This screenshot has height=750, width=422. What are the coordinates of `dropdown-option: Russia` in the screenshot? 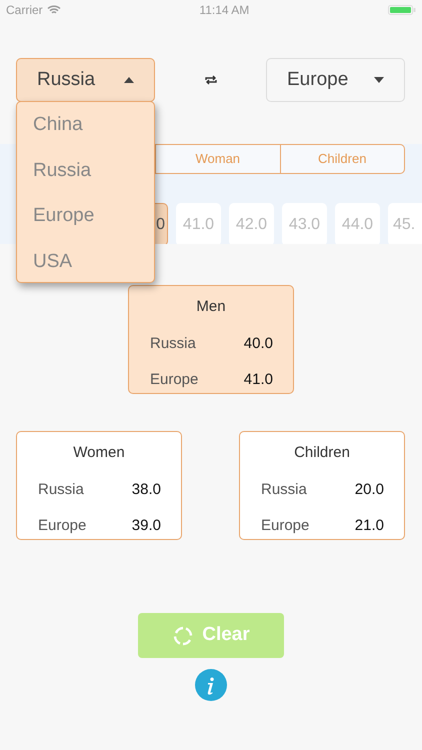 It's located at (85, 170).